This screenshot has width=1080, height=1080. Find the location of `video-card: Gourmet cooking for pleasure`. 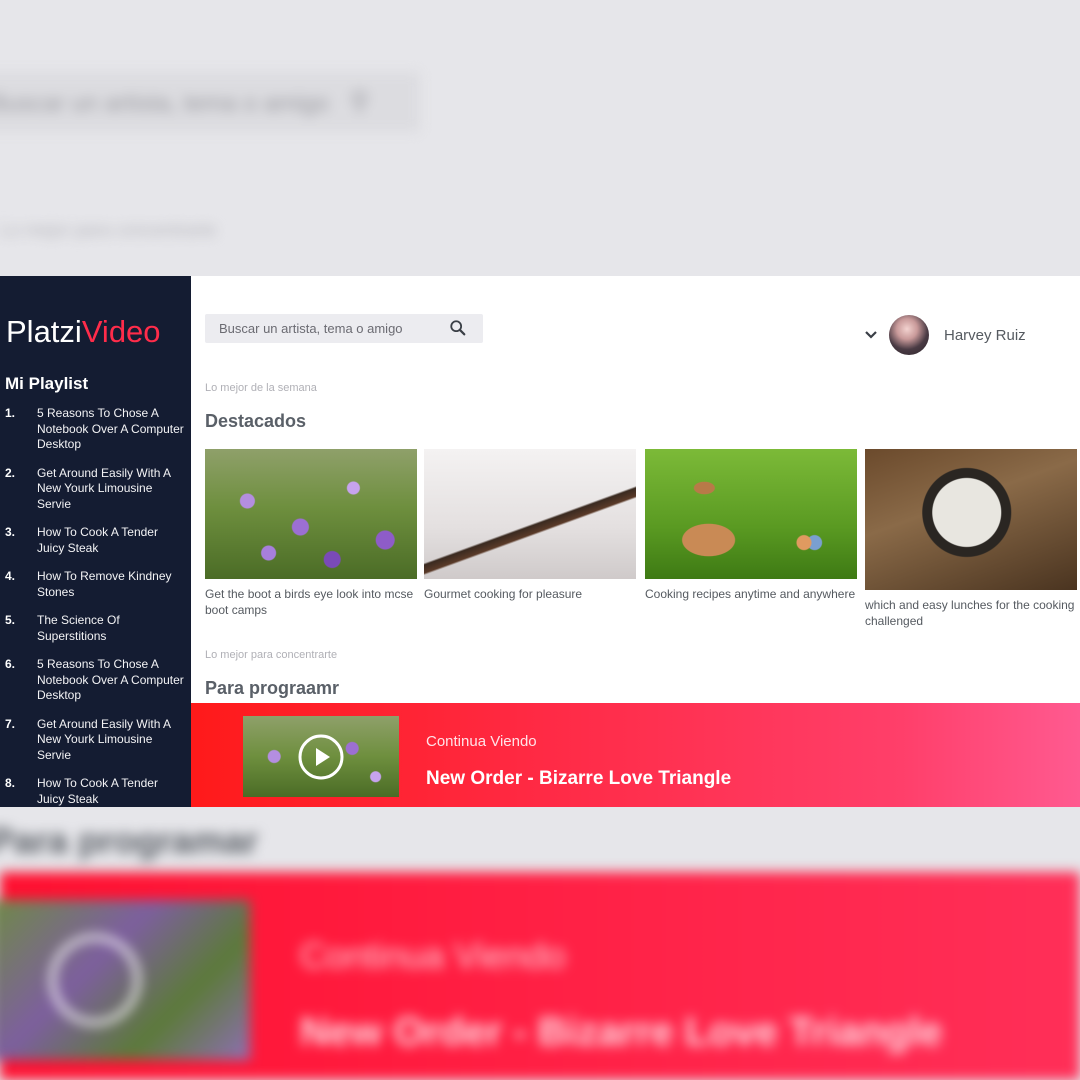

video-card: Gourmet cooking for pleasure is located at coordinates (530, 525).